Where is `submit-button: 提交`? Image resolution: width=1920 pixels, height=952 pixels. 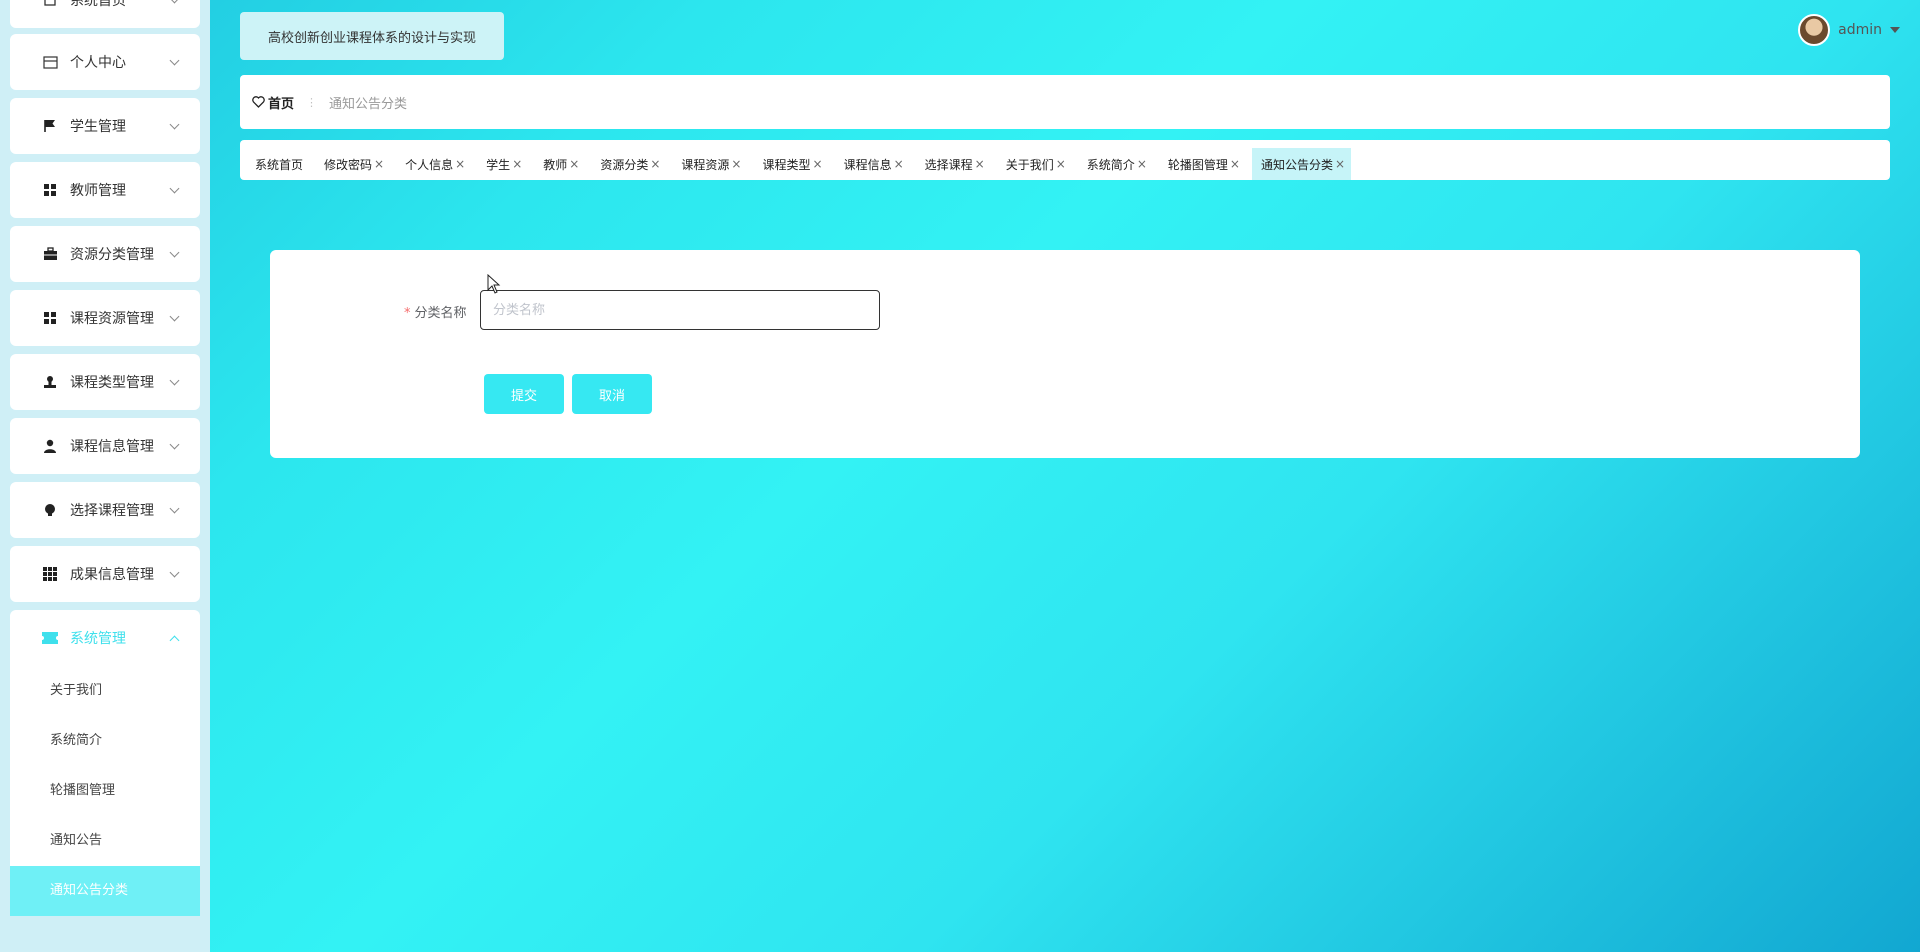
submit-button: 提交 is located at coordinates (524, 394).